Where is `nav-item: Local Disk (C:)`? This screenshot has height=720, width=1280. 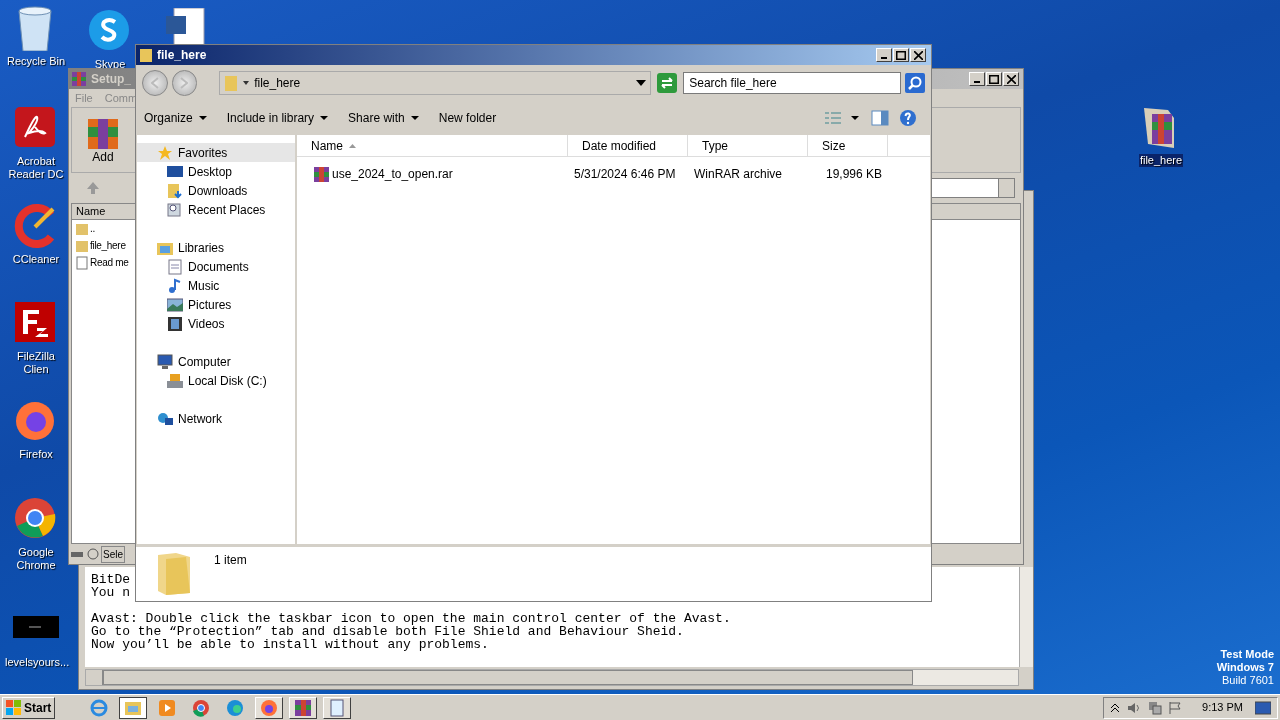
nav-item: Local Disk (C:) is located at coordinates (216, 380).